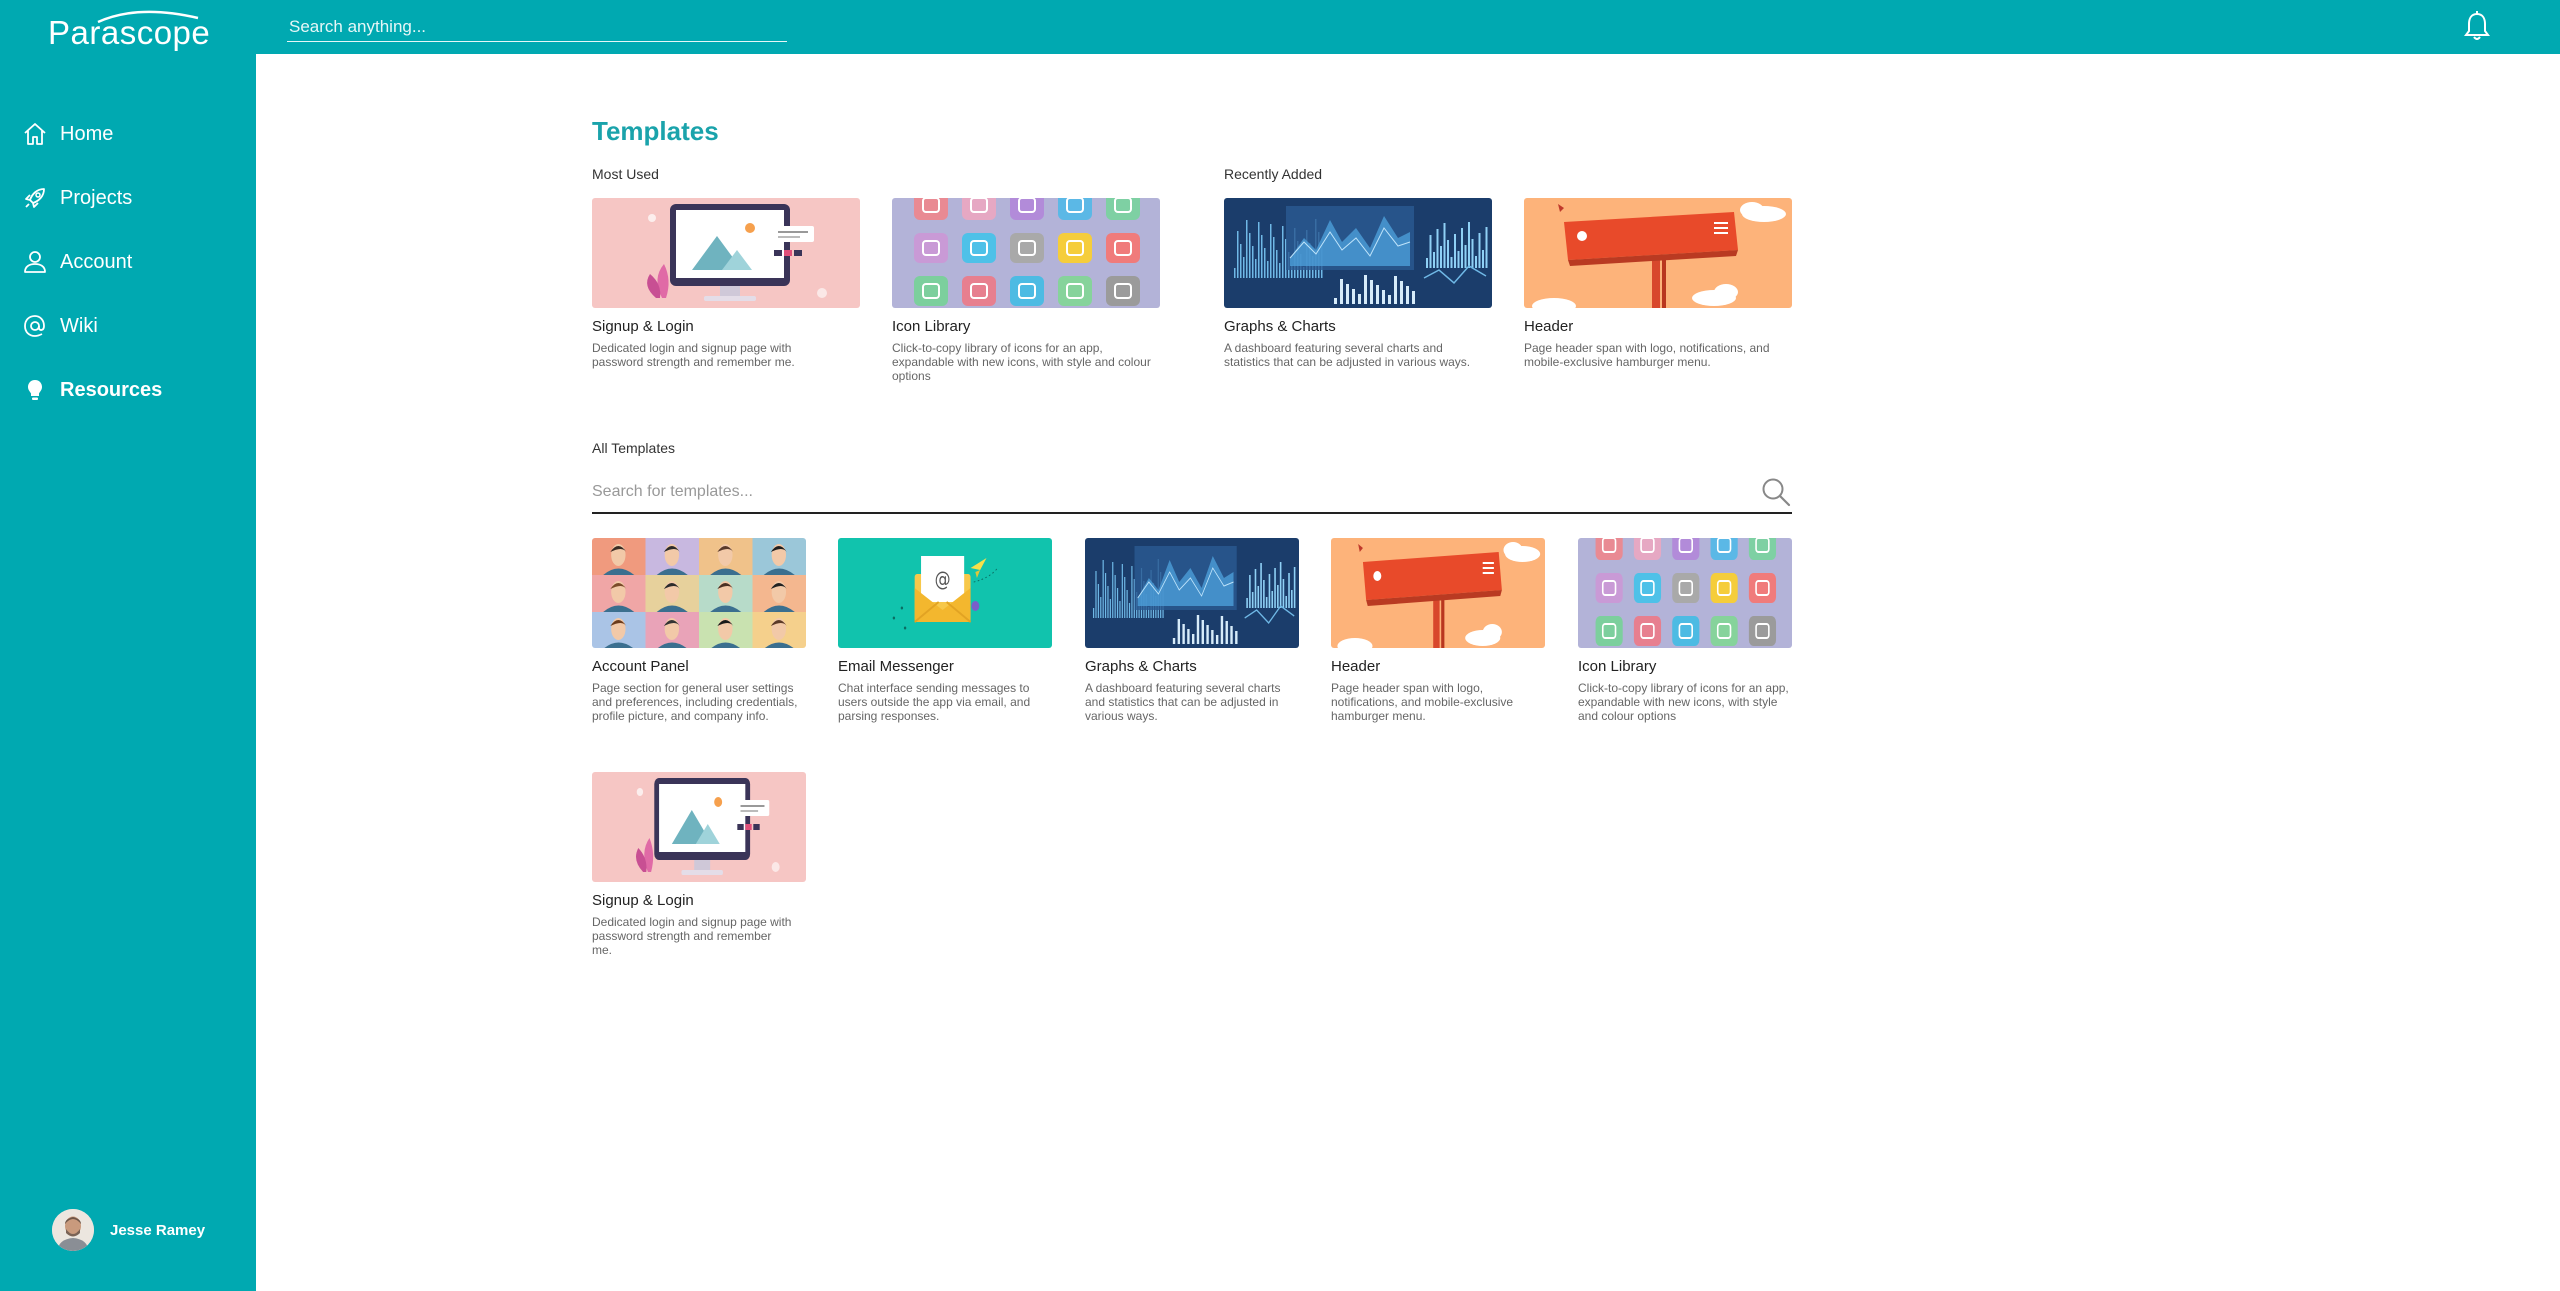  What do you see at coordinates (655, 131) in the screenshot?
I see `page-title: Templates` at bounding box center [655, 131].